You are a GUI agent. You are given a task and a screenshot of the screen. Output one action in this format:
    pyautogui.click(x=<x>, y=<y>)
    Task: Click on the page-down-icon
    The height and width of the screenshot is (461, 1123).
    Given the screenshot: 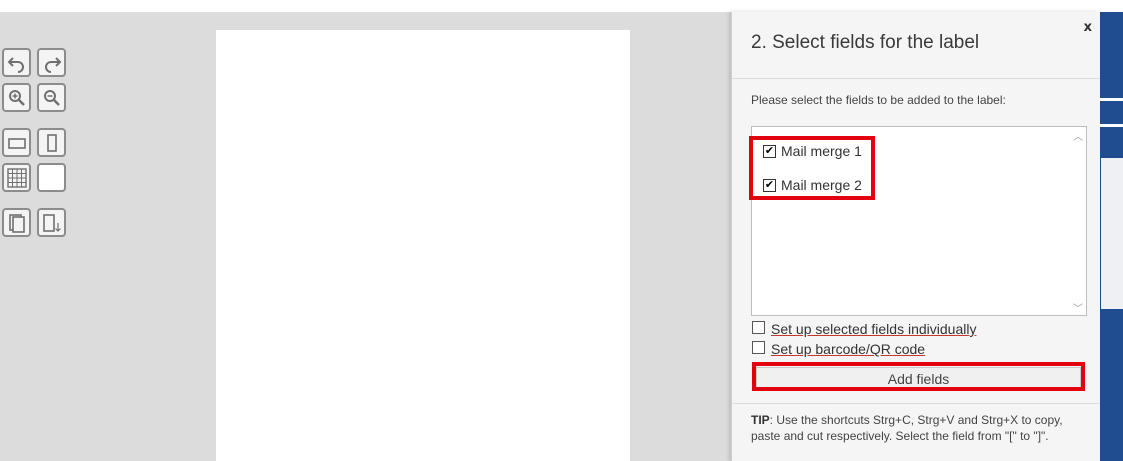 What is the action you would take?
    pyautogui.click(x=51, y=222)
    